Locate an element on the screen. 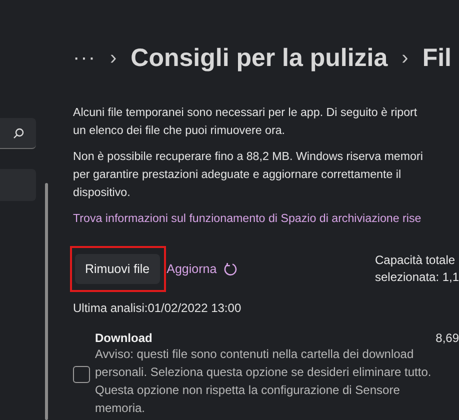  last-scan-text: Ultima analisi:01/02/2022 13:00 is located at coordinates (157, 308).